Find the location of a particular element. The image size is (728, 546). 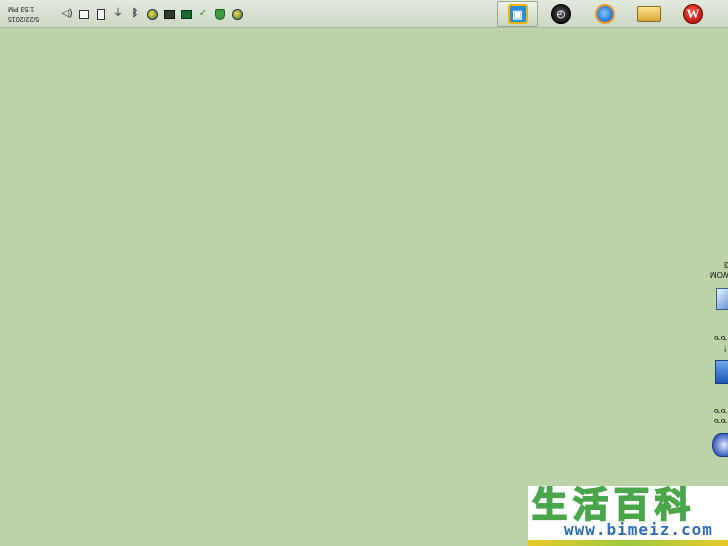

clock-gadget-icon: ◴ is located at coordinates (561, 14).